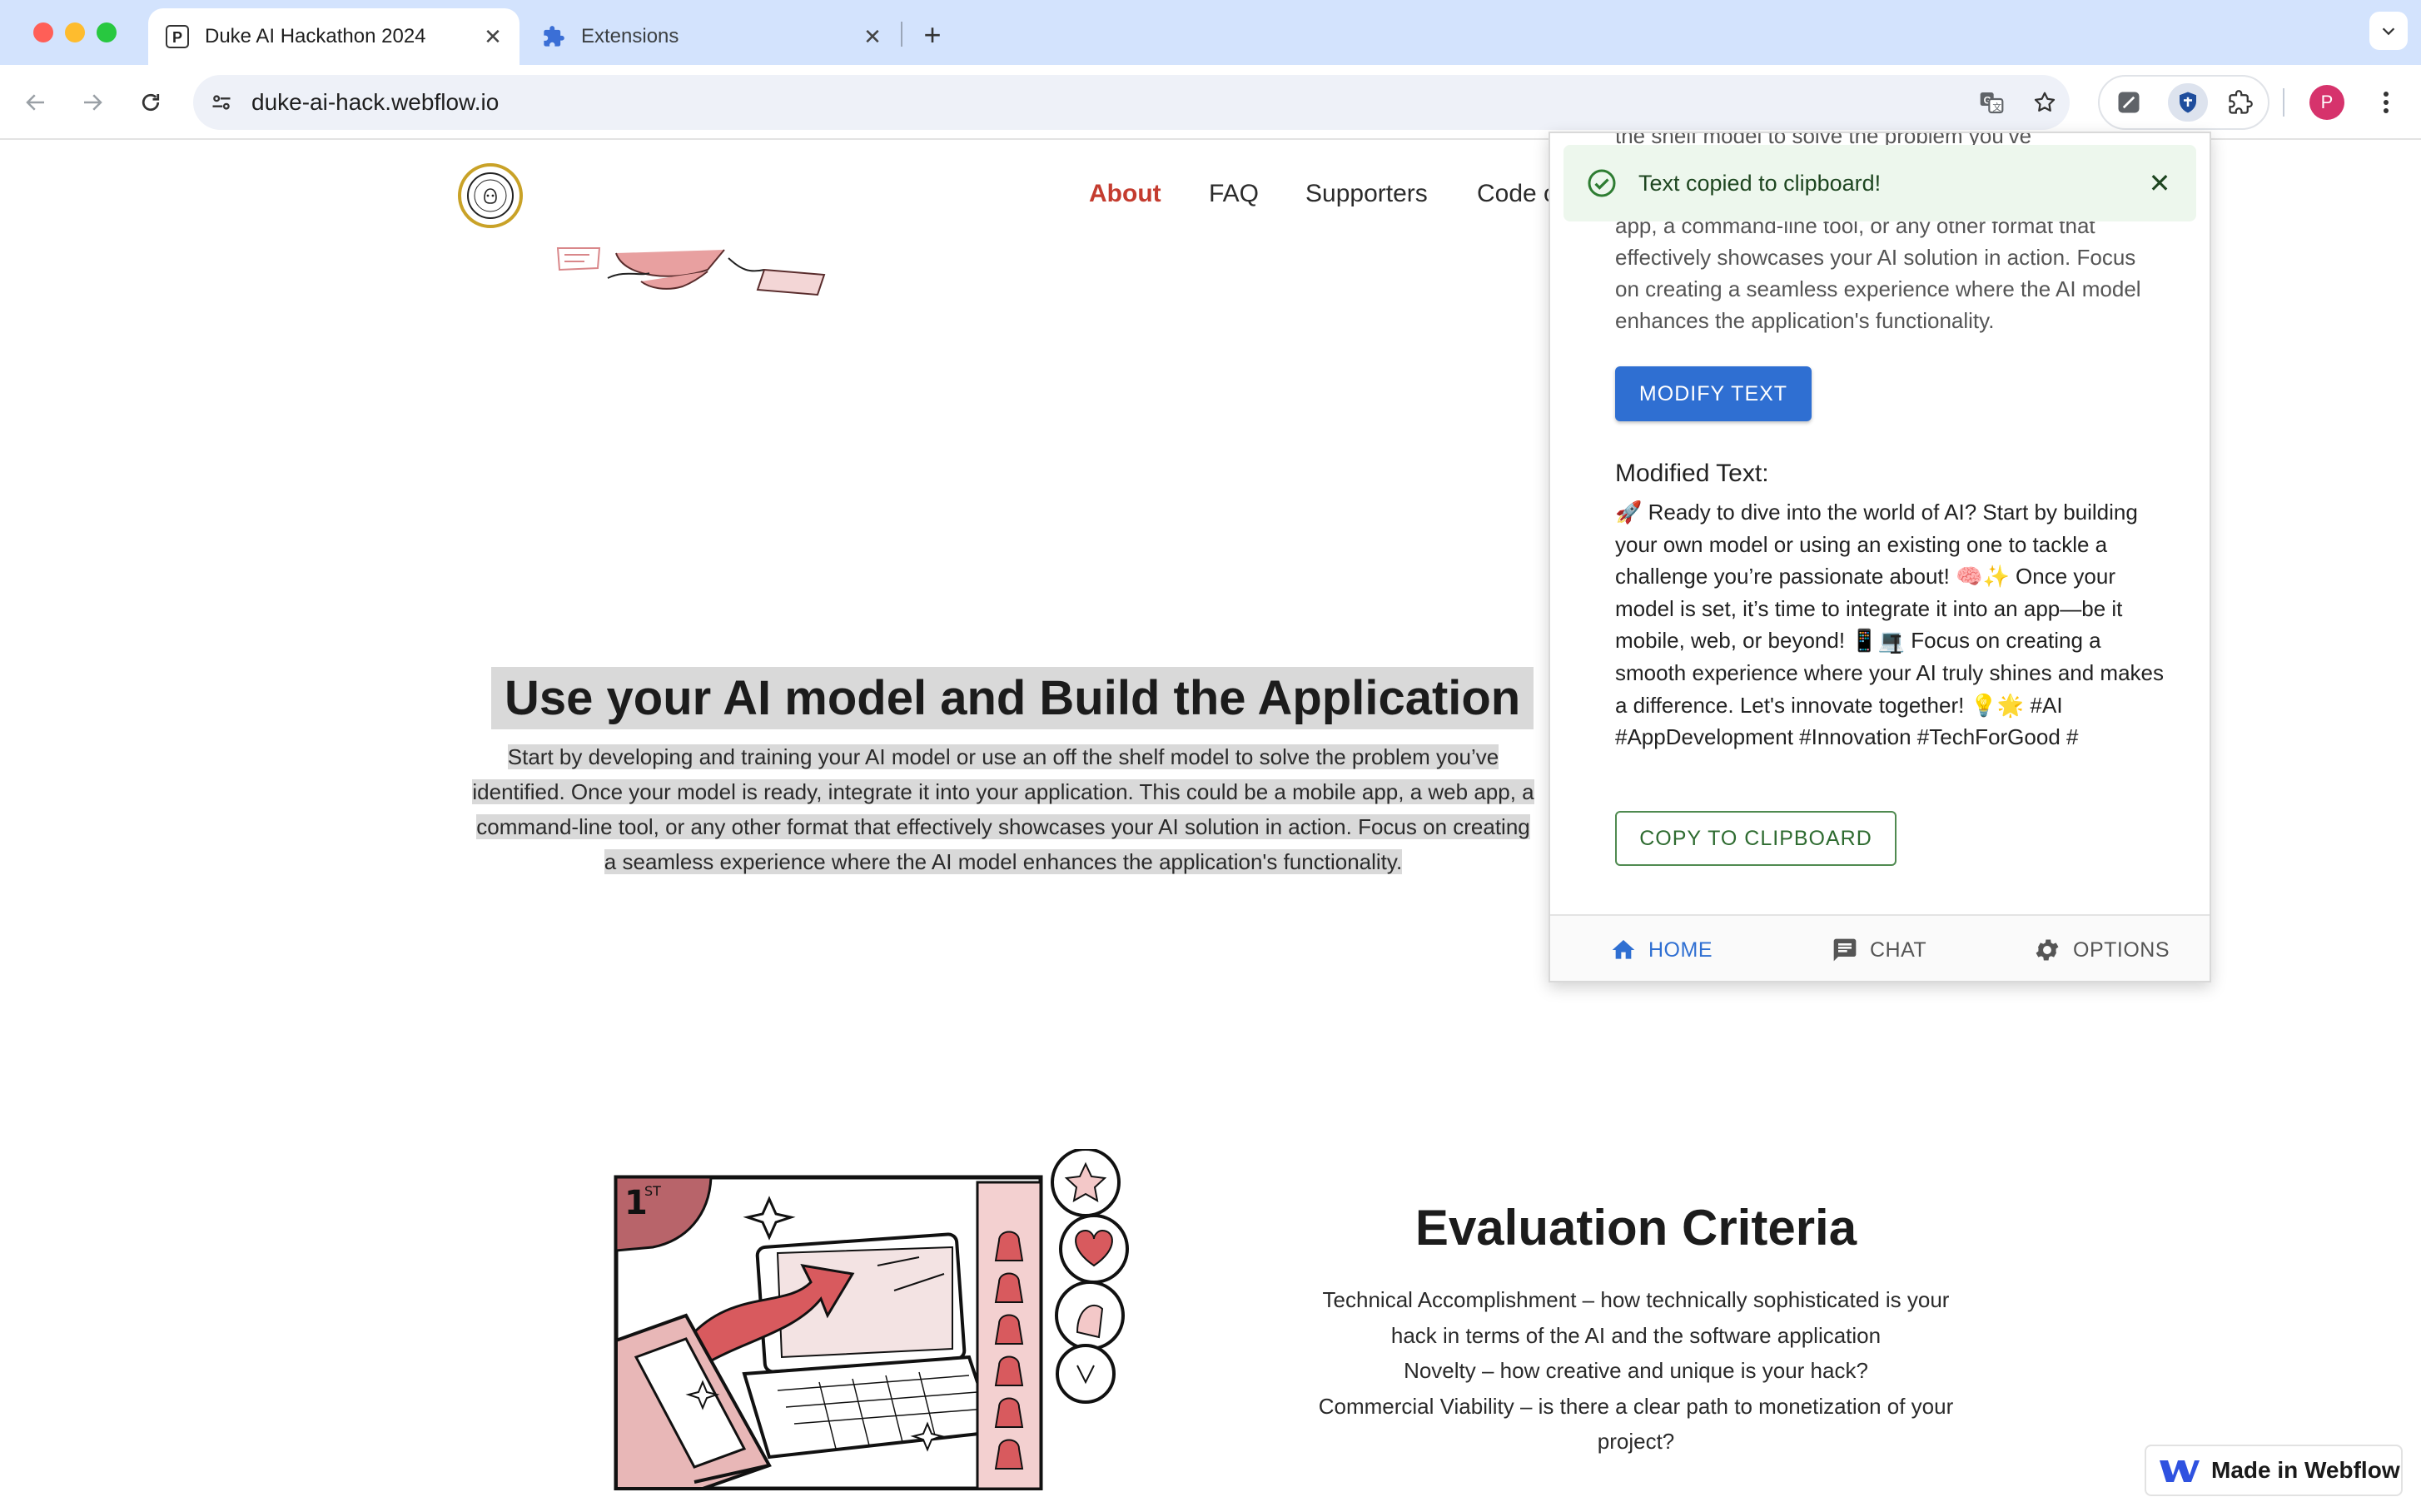 This screenshot has width=2421, height=1512. What do you see at coordinates (691, 272) in the screenshot?
I see `hackathon-illustration-partial` at bounding box center [691, 272].